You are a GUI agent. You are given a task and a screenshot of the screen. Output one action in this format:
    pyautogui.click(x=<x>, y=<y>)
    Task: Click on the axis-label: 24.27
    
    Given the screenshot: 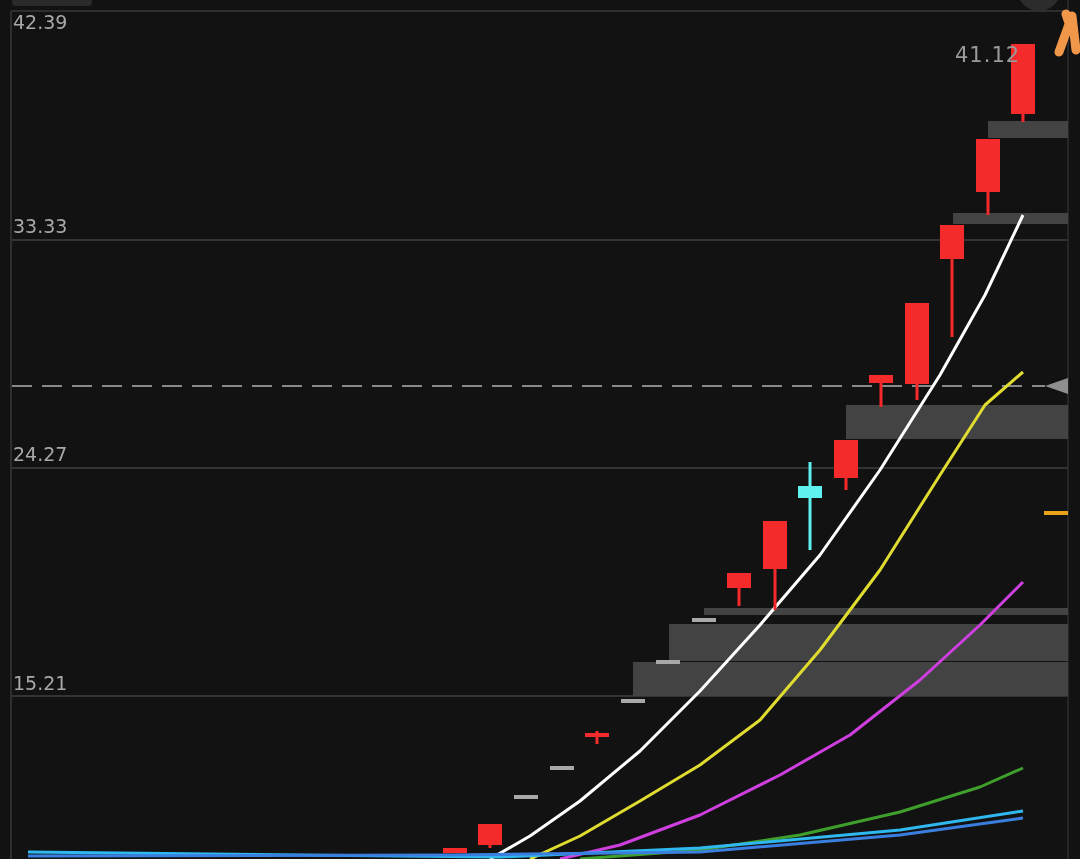 What is the action you would take?
    pyautogui.click(x=40, y=454)
    